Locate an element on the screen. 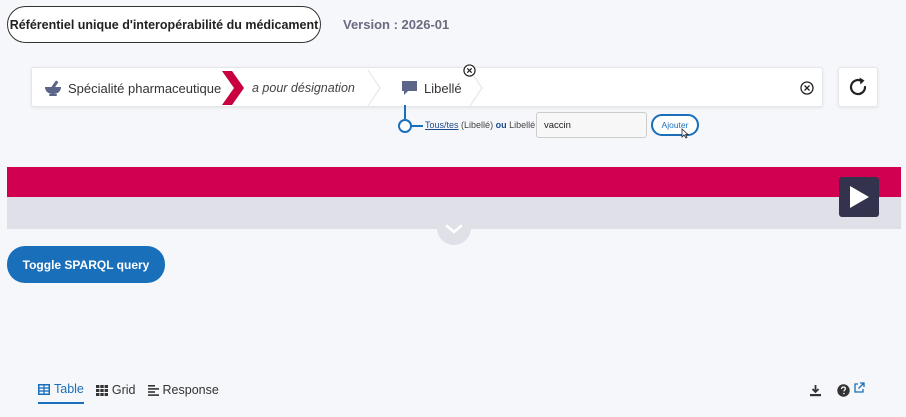 The image size is (906, 417). toggle-sparql-button: Toggle SPARQL query is located at coordinates (86, 264).